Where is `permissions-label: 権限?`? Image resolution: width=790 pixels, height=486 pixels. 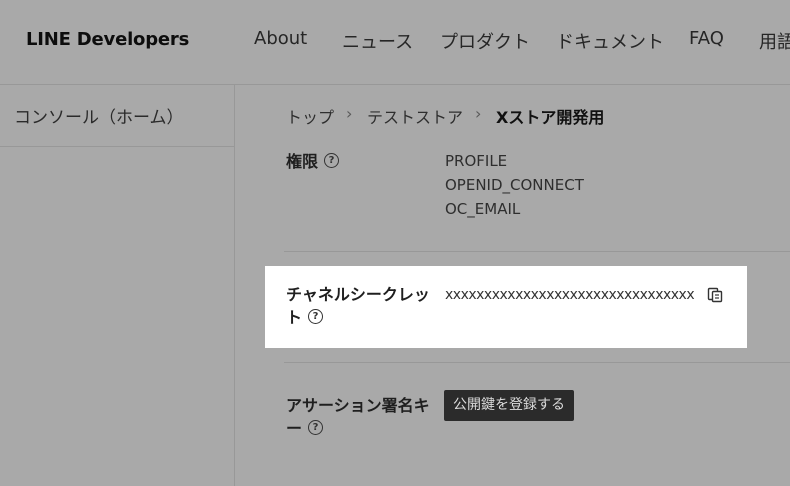
permissions-label: 権限? is located at coordinates (313, 161).